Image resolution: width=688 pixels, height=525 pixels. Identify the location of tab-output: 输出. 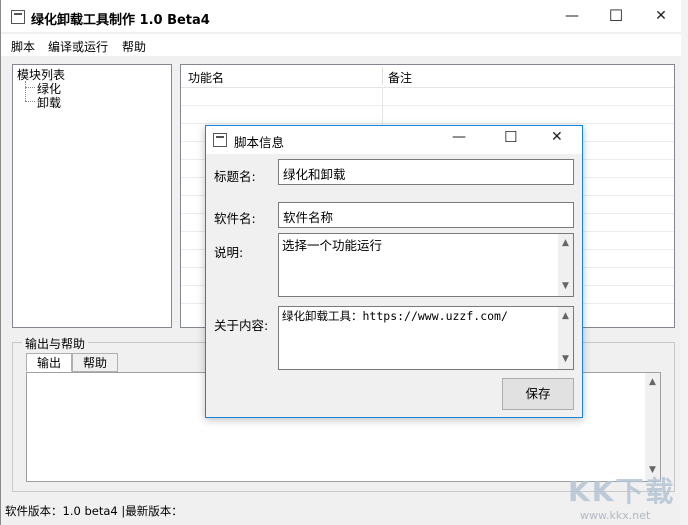
(49, 362).